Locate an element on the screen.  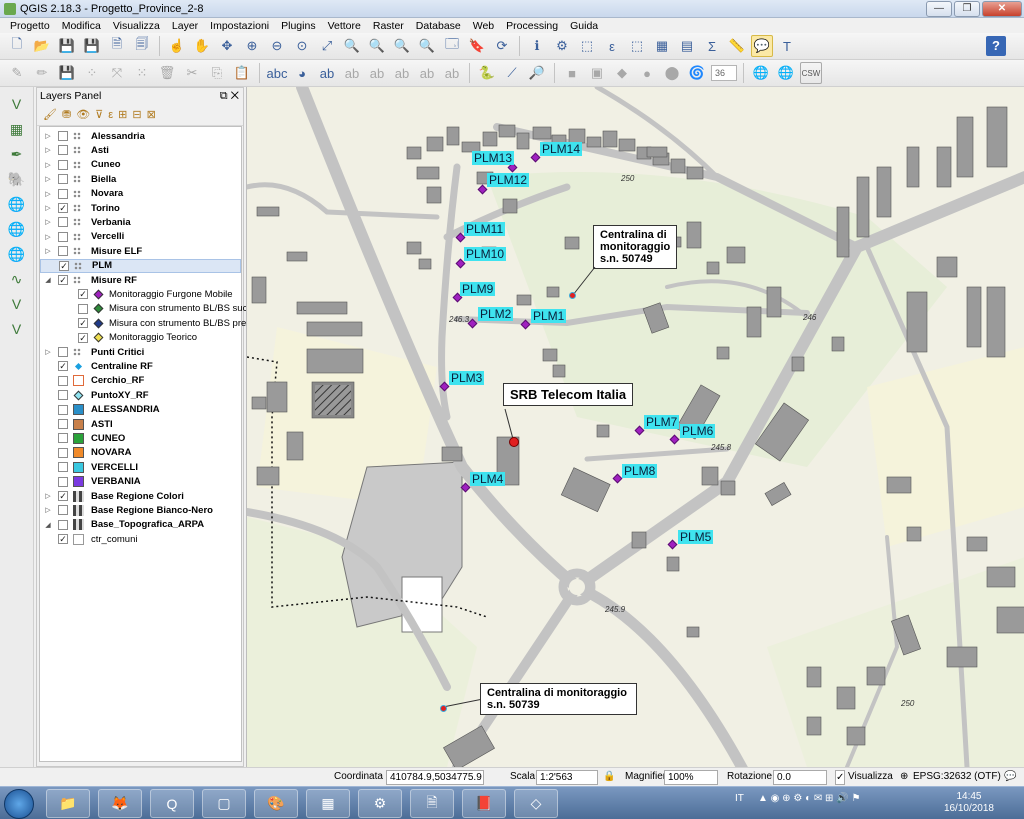
menu-layer: Layer is located at coordinates (185, 26).